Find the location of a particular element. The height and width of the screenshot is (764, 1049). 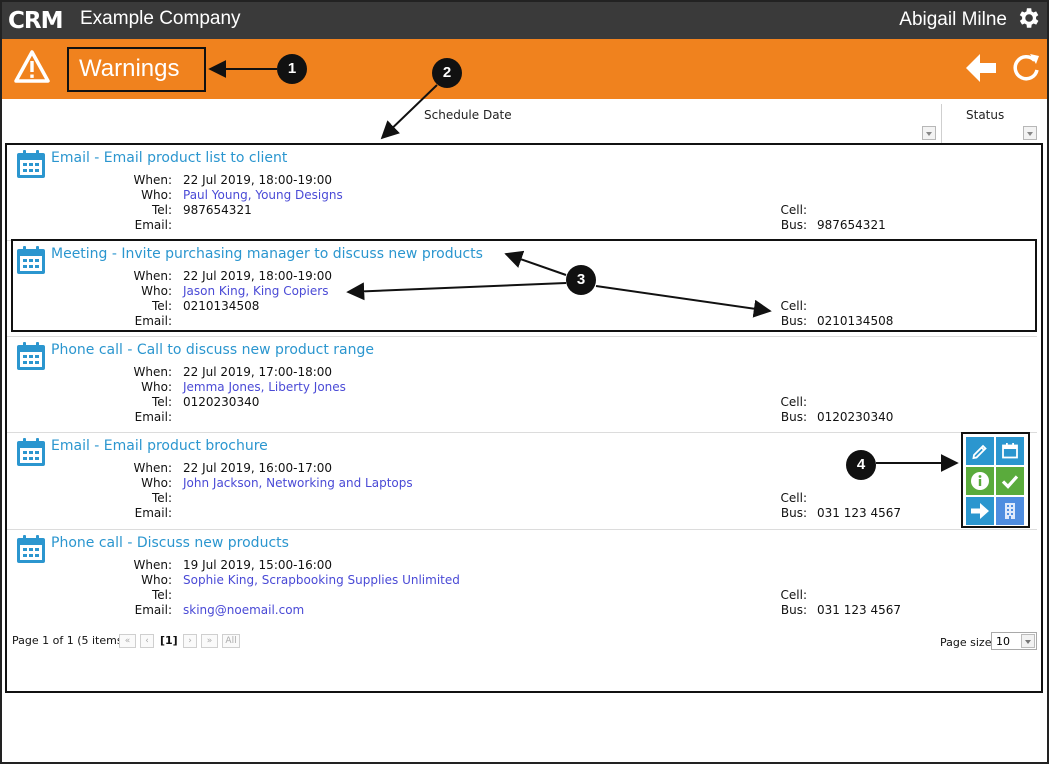

pager-next-button: › is located at coordinates (190, 641).